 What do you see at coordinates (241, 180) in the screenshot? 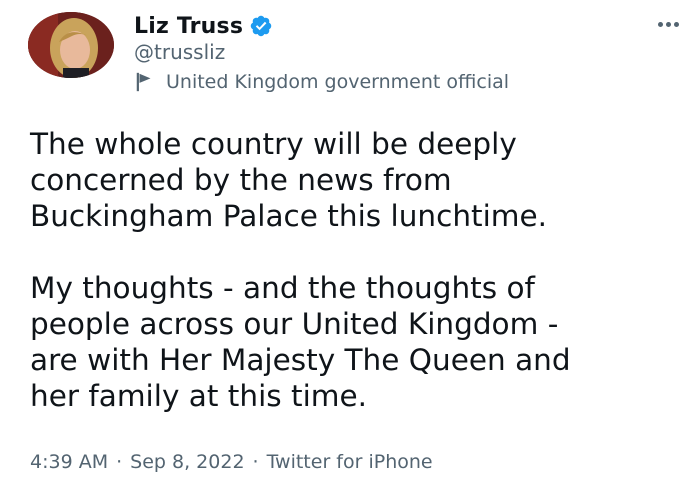
I see `tweet-line: concerned by the news from` at bounding box center [241, 180].